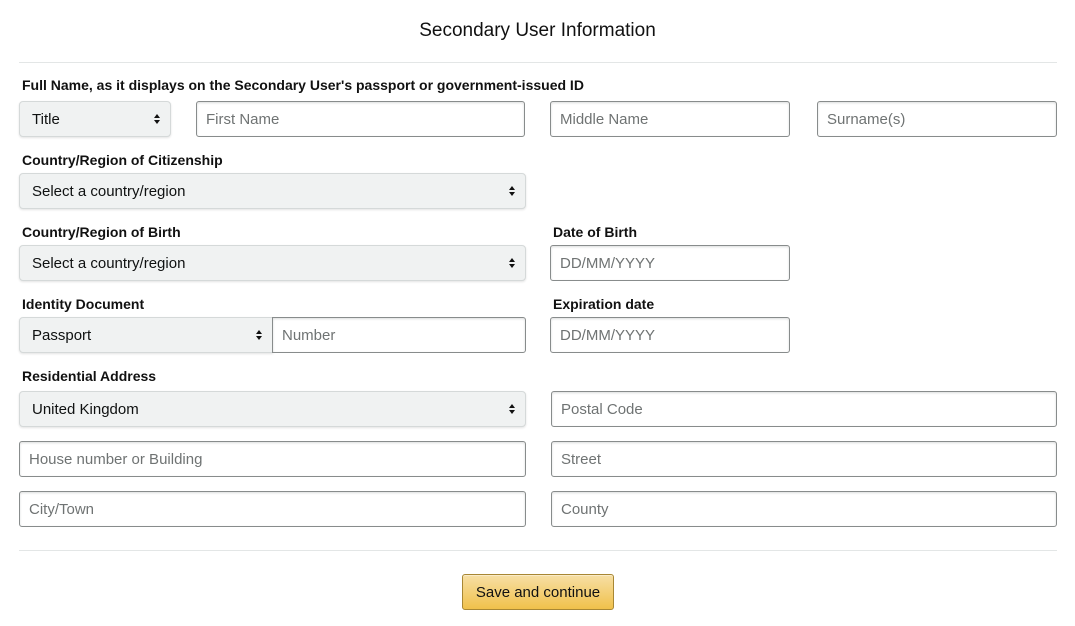 This screenshot has width=1075, height=626. What do you see at coordinates (670, 335) in the screenshot?
I see `expiration-date-input` at bounding box center [670, 335].